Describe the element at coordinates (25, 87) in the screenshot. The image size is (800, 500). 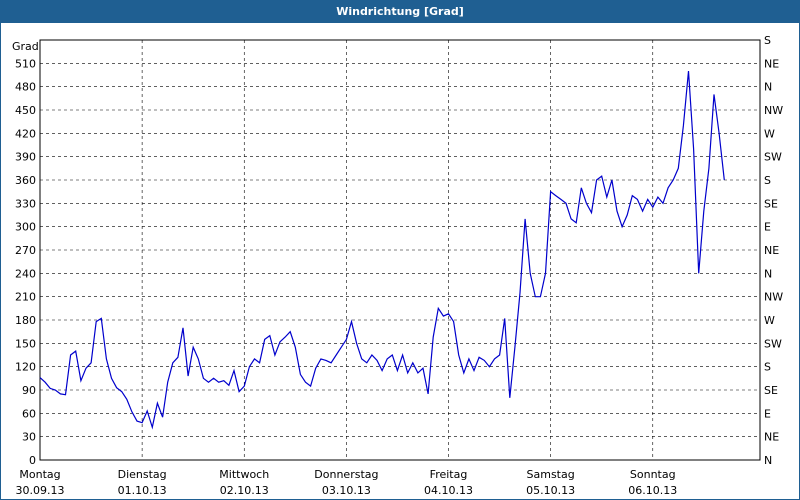
I see `y-tick-label: 480` at that location.